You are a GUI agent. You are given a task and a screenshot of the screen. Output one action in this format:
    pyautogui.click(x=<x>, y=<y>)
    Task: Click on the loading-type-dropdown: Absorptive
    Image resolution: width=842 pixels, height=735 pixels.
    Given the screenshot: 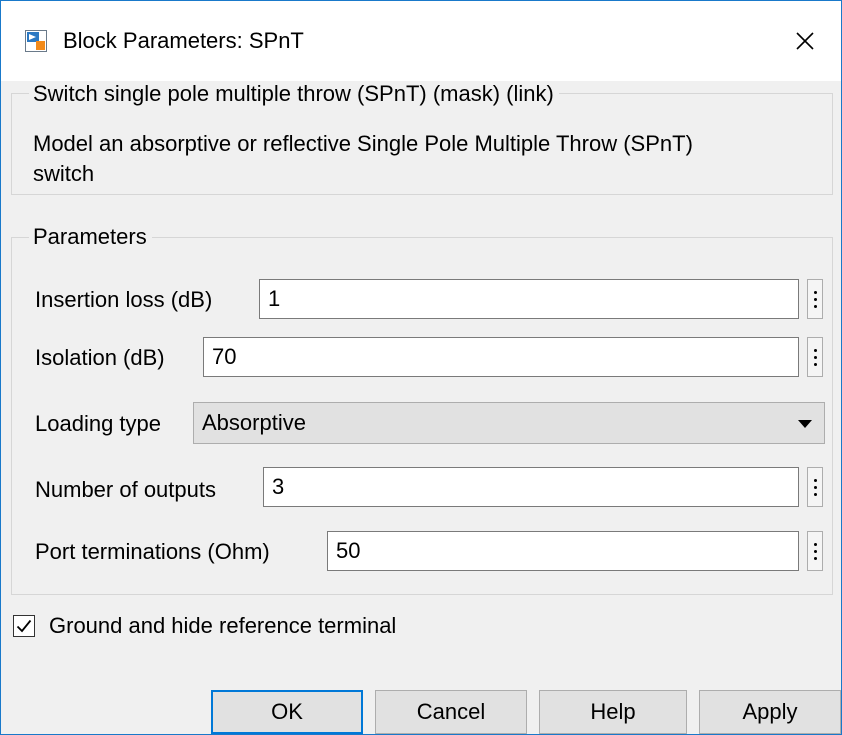 What is the action you would take?
    pyautogui.click(x=509, y=423)
    